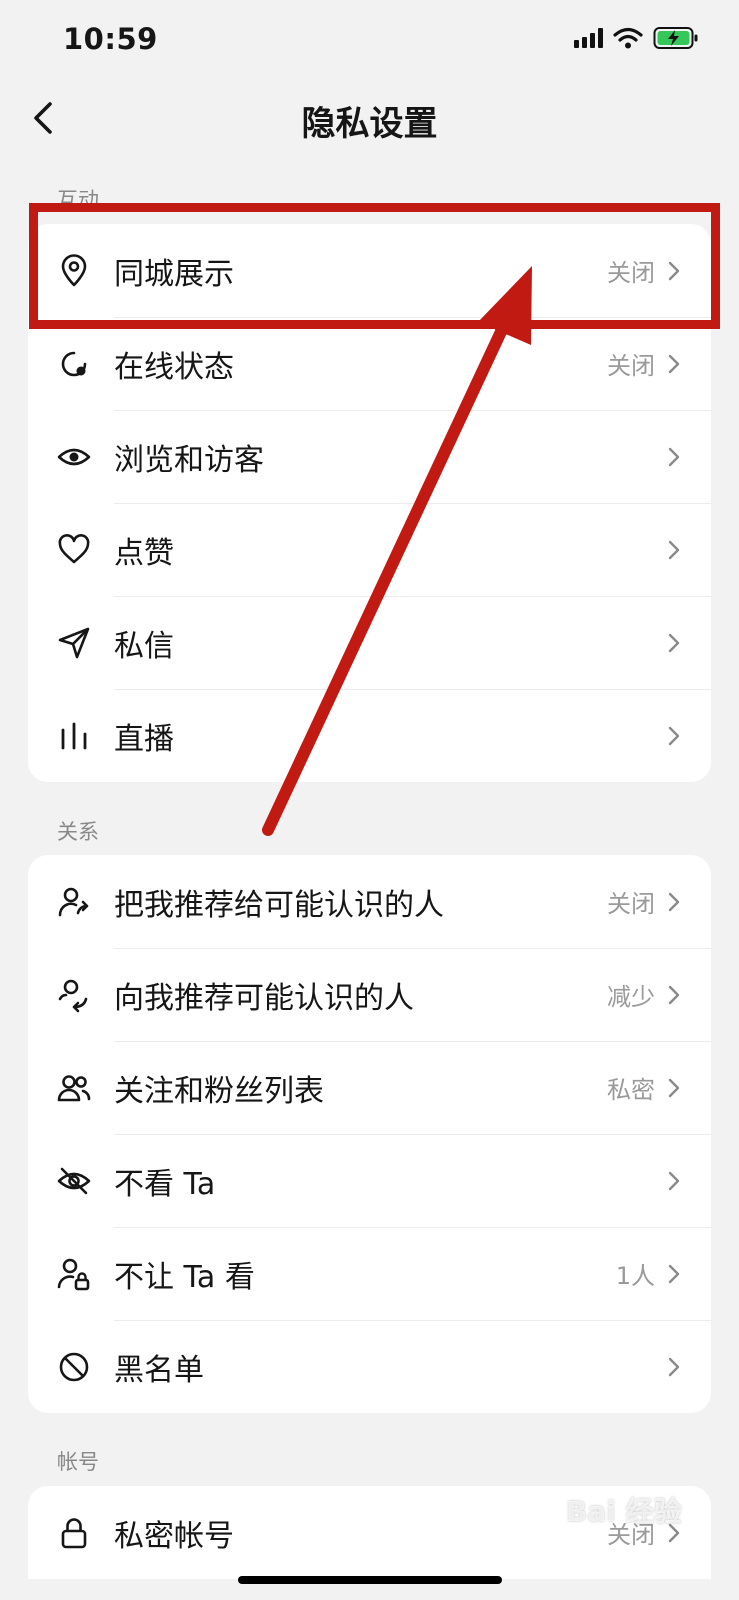 This screenshot has height=1600, width=739. Describe the element at coordinates (369, 549) in the screenshot. I see `setting-row-likes: 点赞` at that location.